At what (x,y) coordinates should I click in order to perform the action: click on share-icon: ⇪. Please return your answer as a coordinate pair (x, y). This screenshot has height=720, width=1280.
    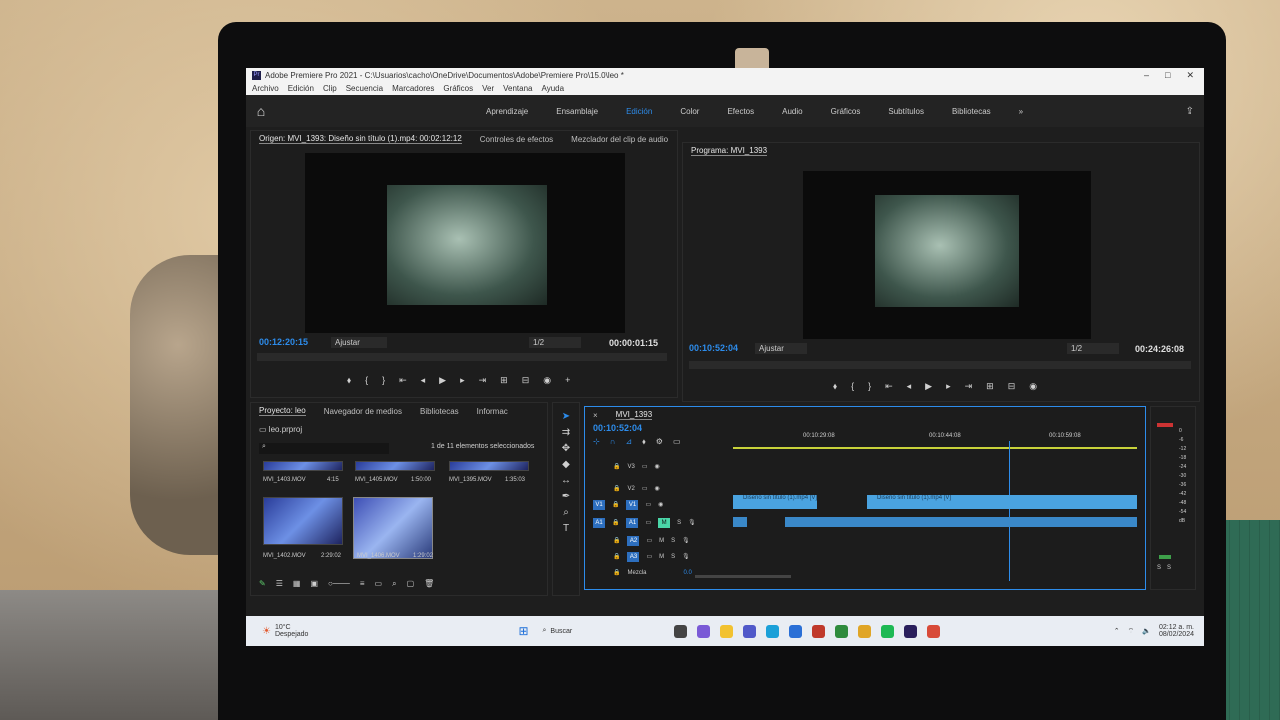
    Looking at the image, I should click on (1190, 111).